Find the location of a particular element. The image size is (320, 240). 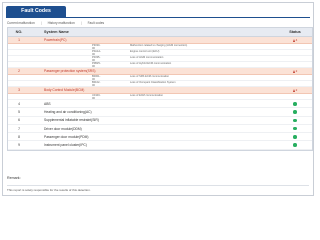

fault-no: 3 is located at coordinates (19, 90).